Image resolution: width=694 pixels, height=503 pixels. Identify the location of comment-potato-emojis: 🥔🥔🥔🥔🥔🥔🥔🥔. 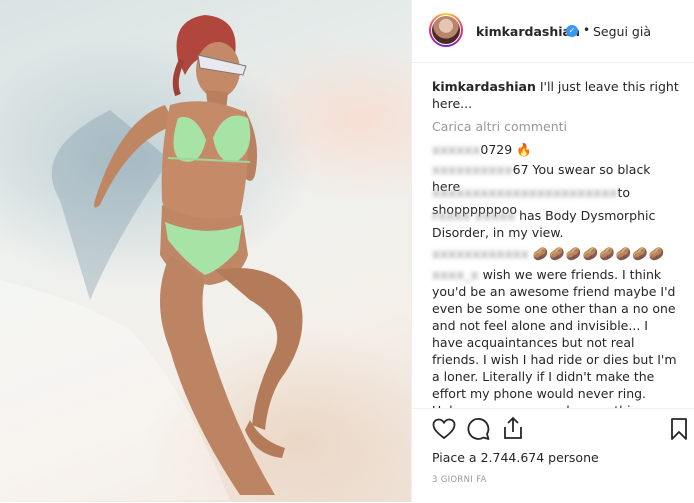
(599, 253).